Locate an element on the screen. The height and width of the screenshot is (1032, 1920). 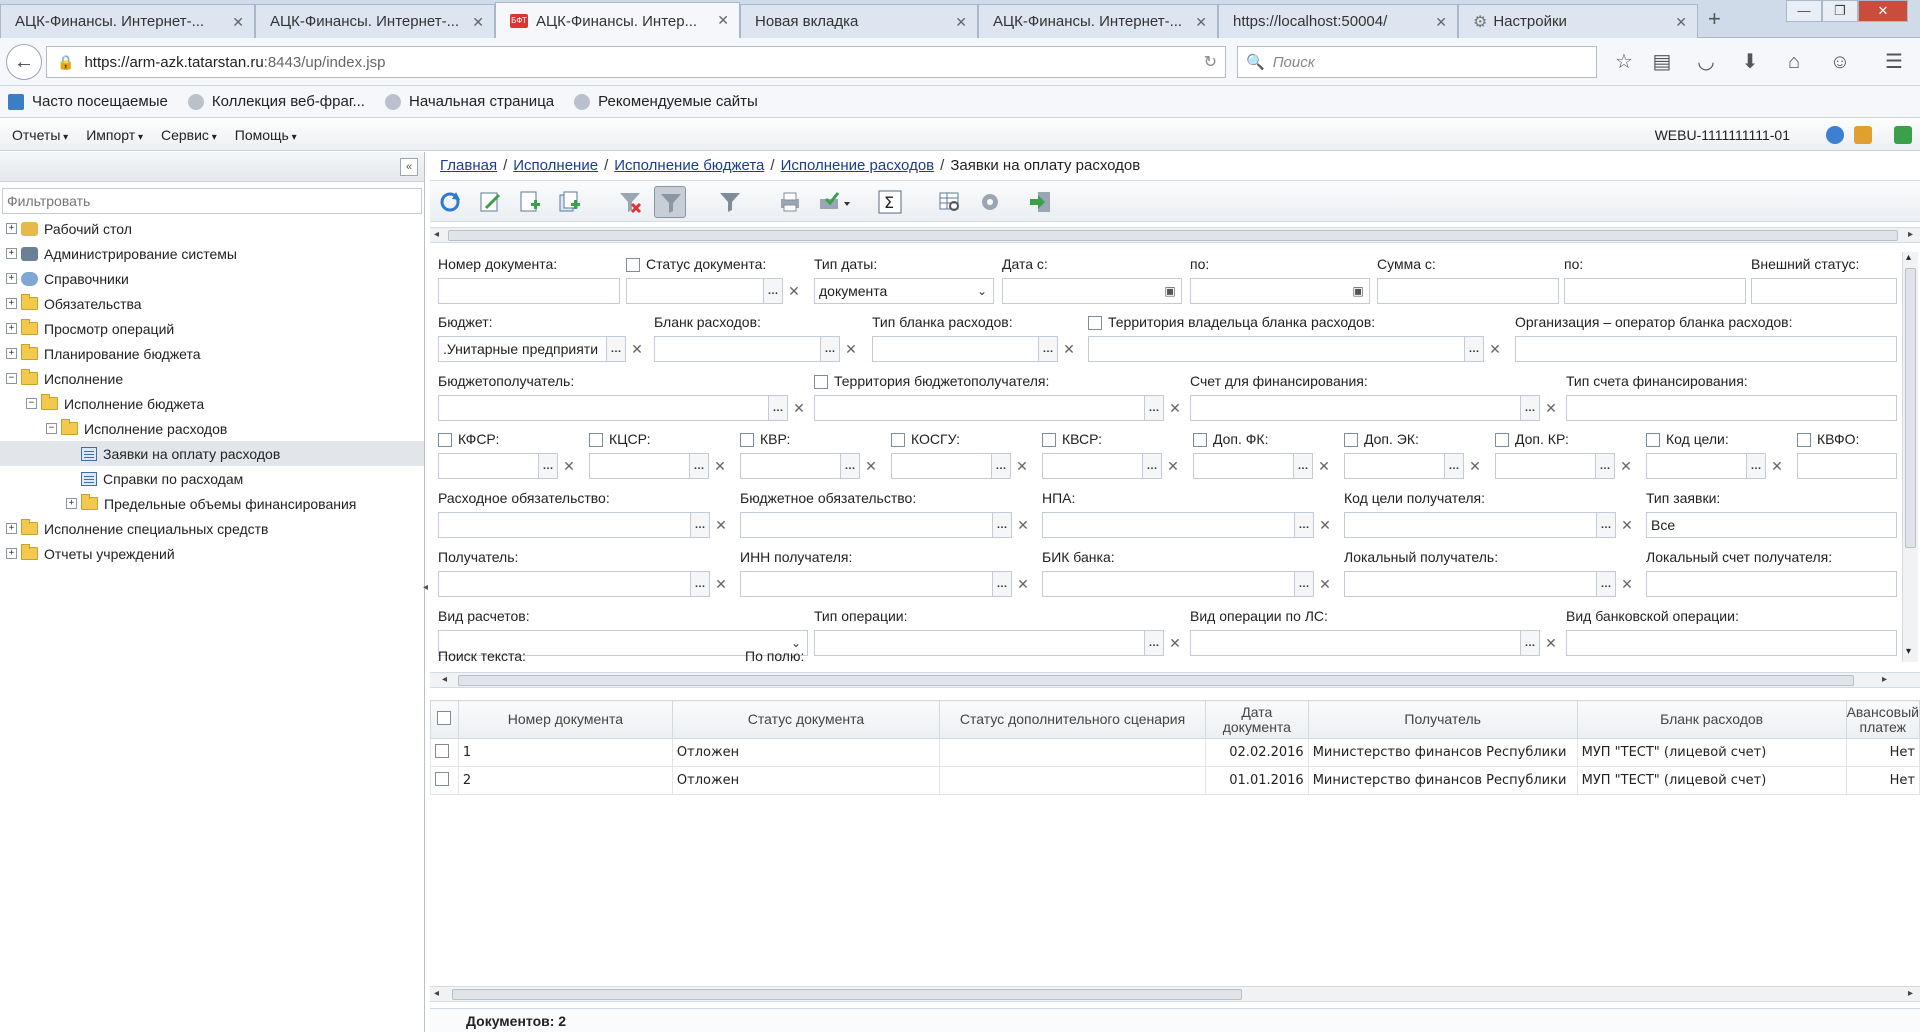
menu-import: Импорт is located at coordinates (114, 135).